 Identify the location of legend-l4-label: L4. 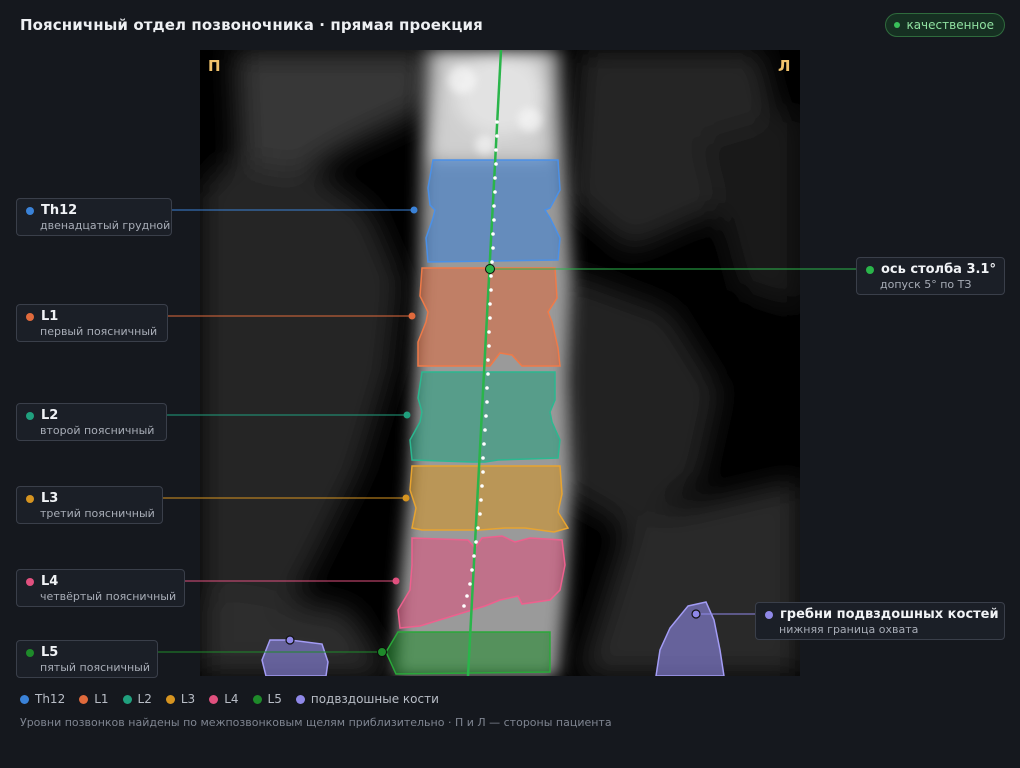
(231, 699).